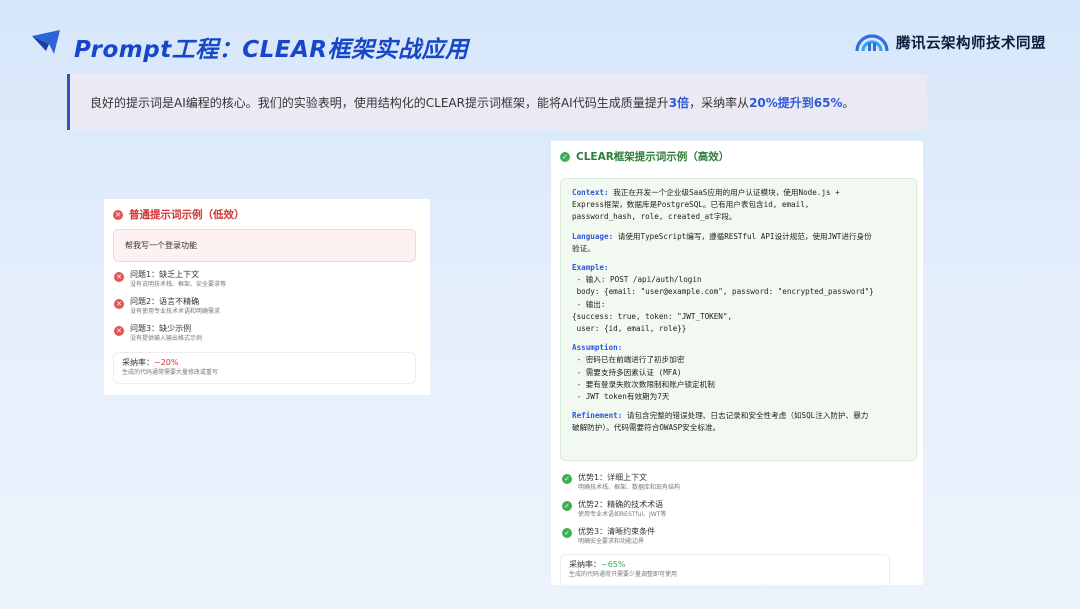 This screenshot has width=1080, height=609. I want to click on issue-title: 问题3：缺少示例, so click(161, 328).